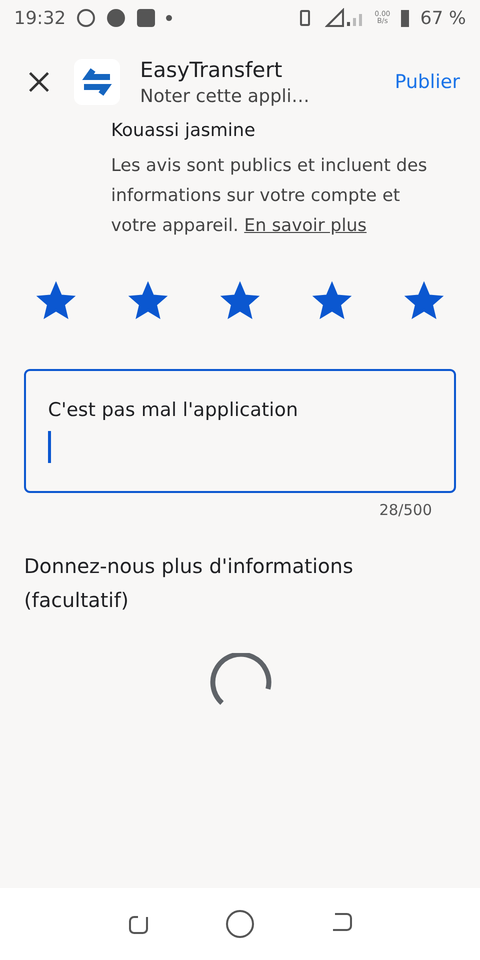 The height and width of the screenshot is (960, 480). I want to click on home-icon, so click(240, 924).